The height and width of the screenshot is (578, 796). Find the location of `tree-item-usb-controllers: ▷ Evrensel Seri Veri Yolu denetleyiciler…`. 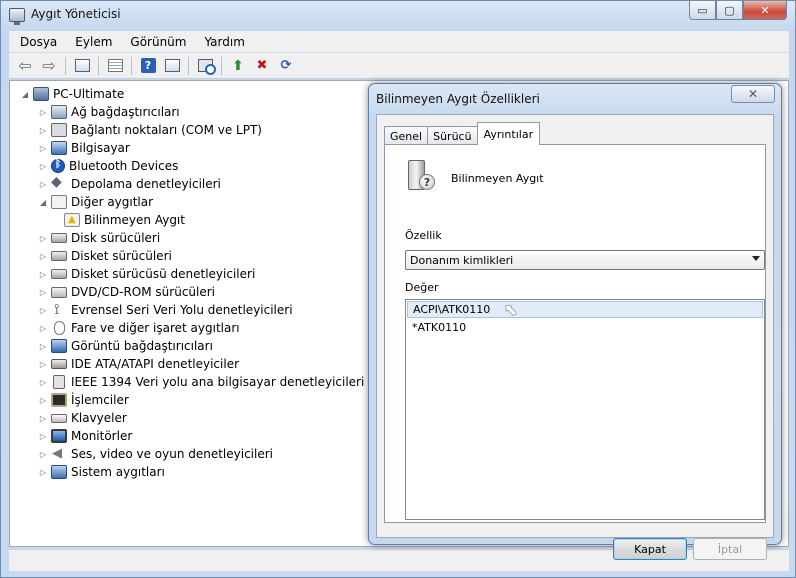

tree-item-usb-controllers: ▷ Evrensel Seri Veri Yolu denetleyiciler… is located at coordinates (165, 309).